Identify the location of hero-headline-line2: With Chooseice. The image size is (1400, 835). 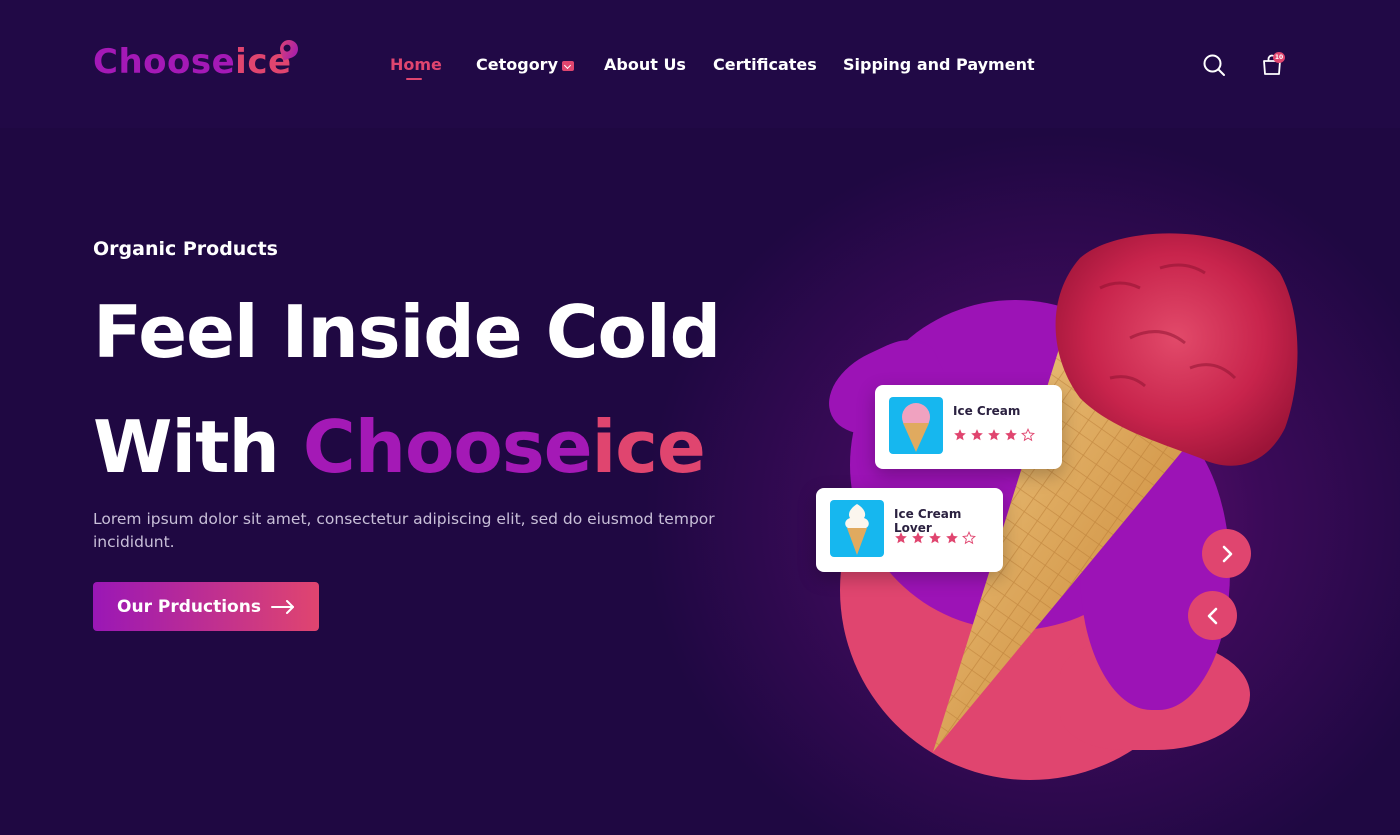
(399, 447).